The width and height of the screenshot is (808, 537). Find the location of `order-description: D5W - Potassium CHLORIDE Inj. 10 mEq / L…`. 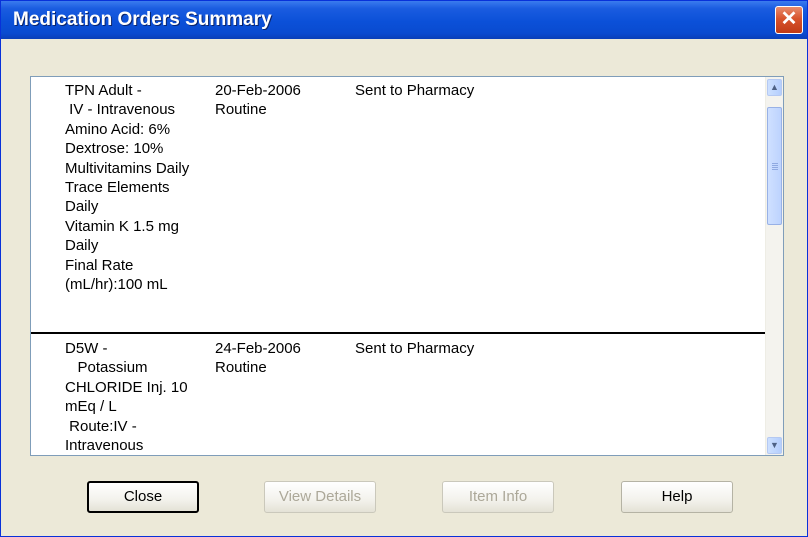

order-description: D5W - Potassium CHLORIDE Inj. 10 mEq / L… is located at coordinates (140, 397).